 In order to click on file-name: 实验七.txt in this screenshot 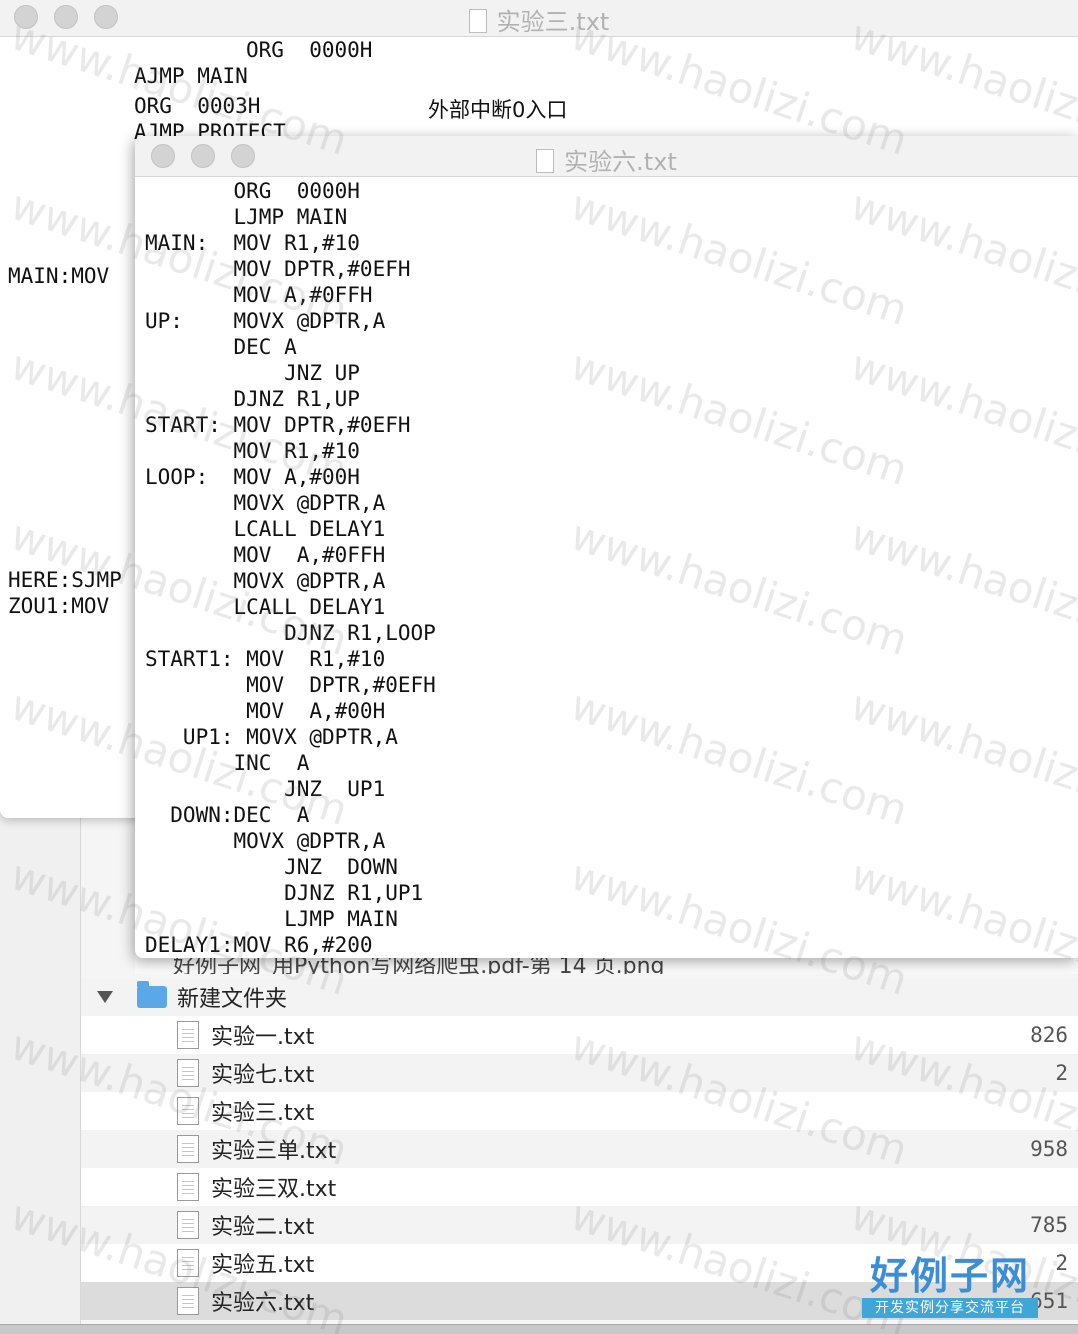, I will do `click(263, 1075)`.